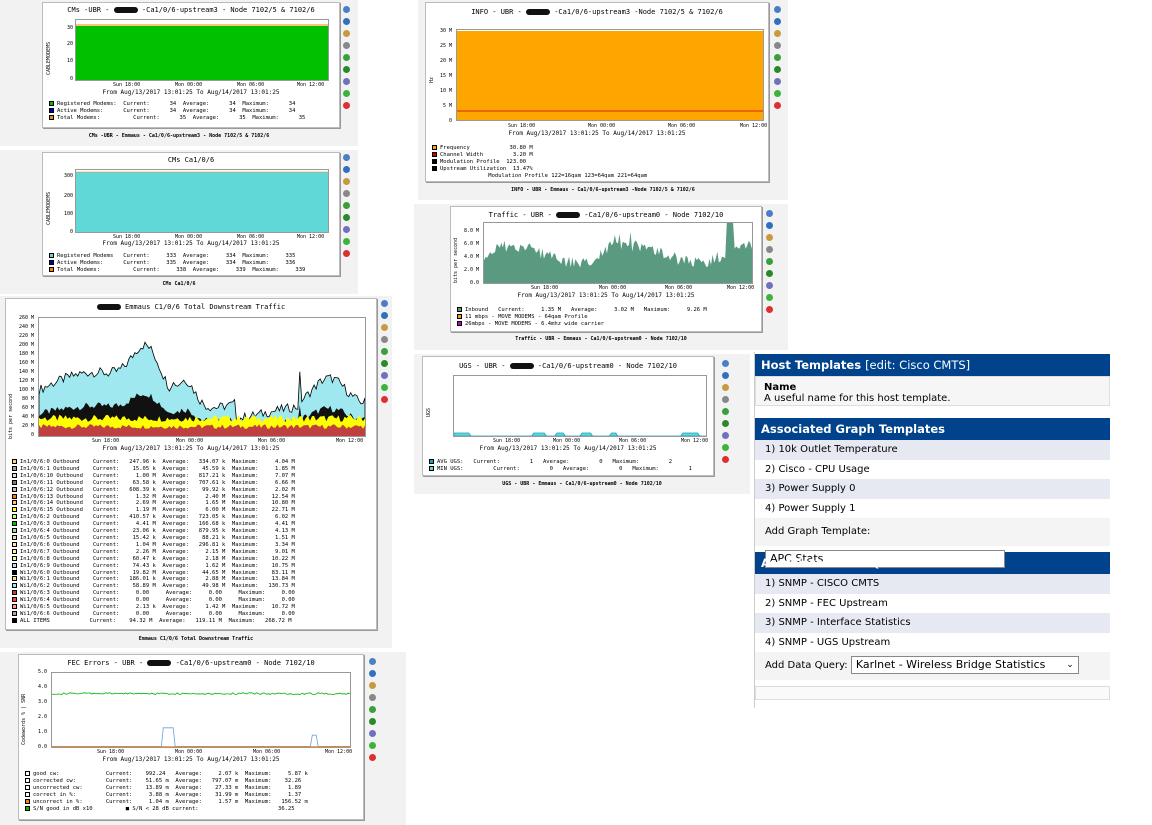 This screenshot has width=1152, height=825. What do you see at coordinates (932, 450) in the screenshot?
I see `graph-template-item: 1) 10k Outlet Temperature` at bounding box center [932, 450].